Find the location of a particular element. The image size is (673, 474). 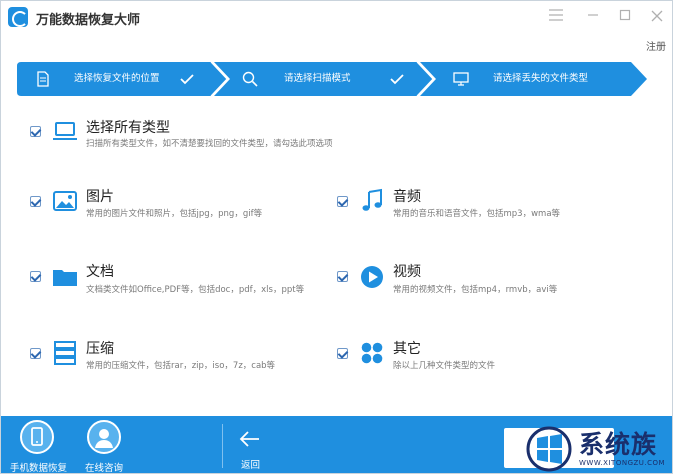

close-icon is located at coordinates (657, 17).